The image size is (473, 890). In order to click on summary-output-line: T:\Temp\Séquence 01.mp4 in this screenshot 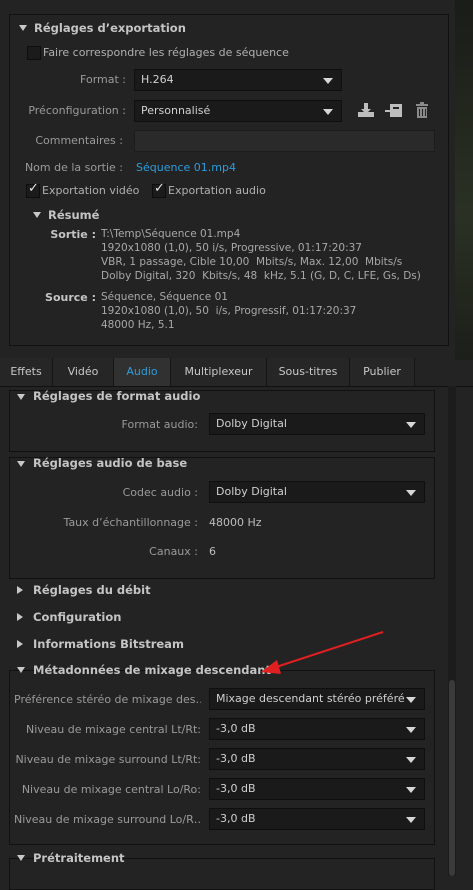, I will do `click(171, 234)`.